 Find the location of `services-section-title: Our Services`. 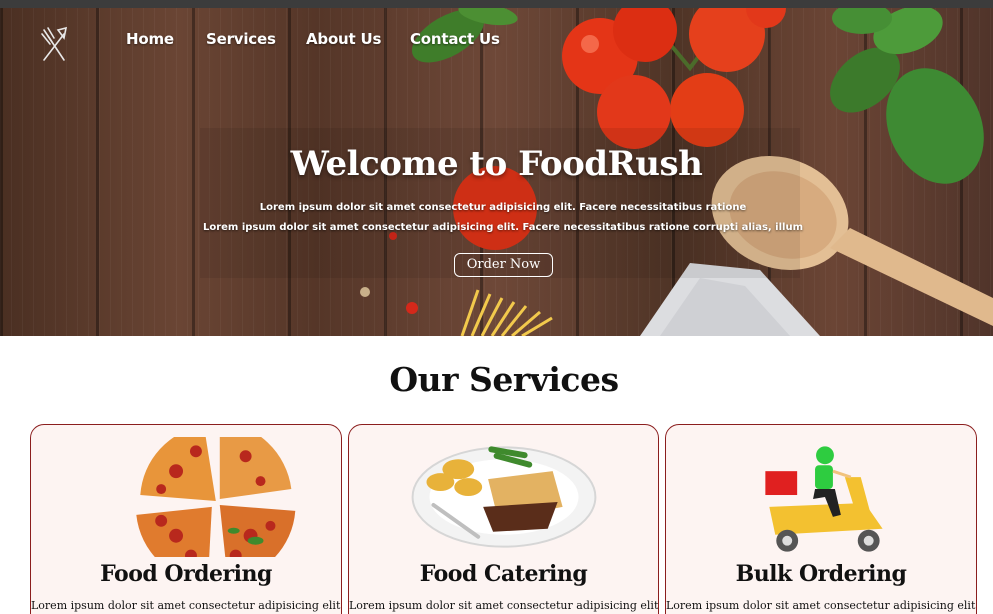

services-section-title: Our Services is located at coordinates (504, 379).